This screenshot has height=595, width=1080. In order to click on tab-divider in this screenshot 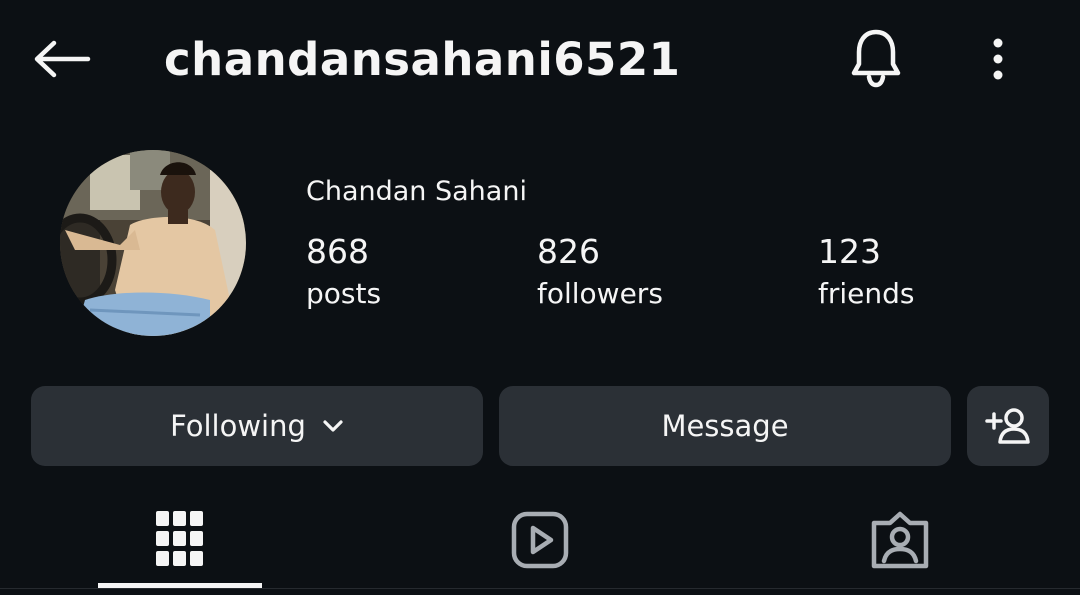, I will do `click(540, 588)`.